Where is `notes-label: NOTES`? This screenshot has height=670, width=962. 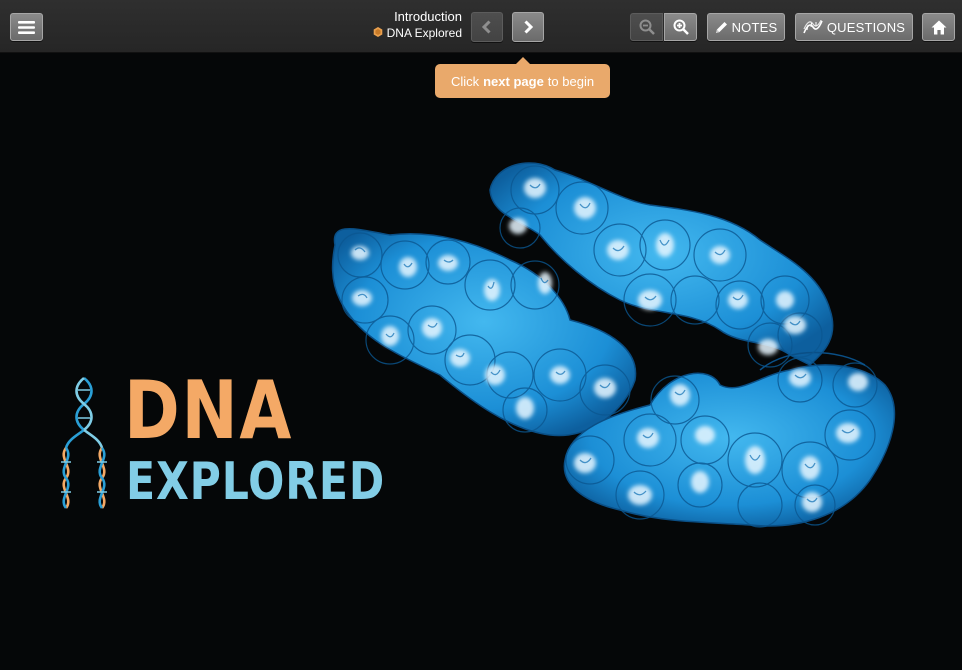
notes-label: NOTES is located at coordinates (754, 27).